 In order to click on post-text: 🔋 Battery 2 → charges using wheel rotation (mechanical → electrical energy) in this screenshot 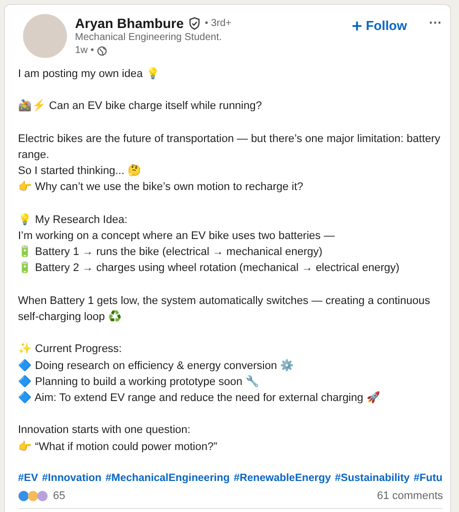, I will do `click(209, 268)`.